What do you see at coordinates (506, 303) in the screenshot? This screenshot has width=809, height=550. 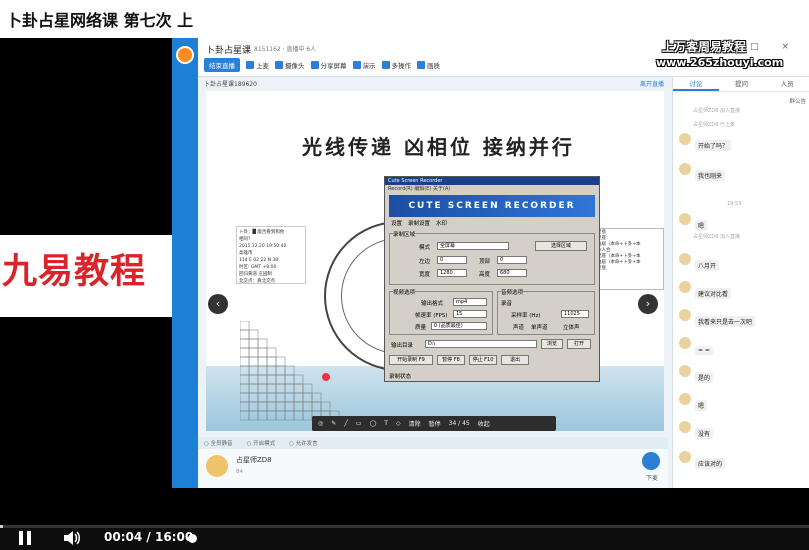 I see `audio-checkbox: 录音` at bounding box center [506, 303].